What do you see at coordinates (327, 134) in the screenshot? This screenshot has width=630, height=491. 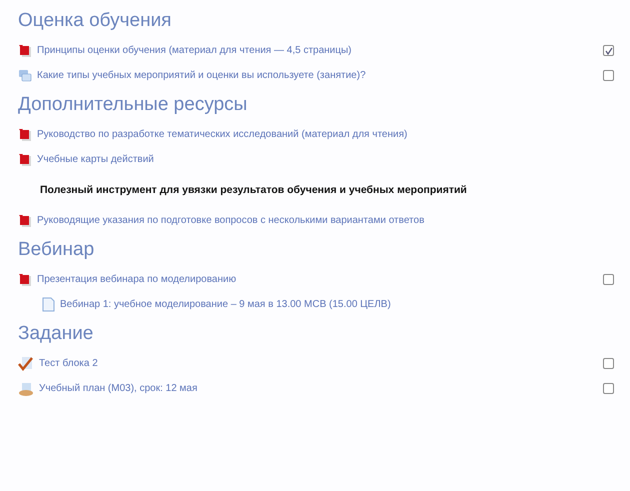 I see `activity-link: Руководство по разработке тематических исследований (материал для чтения)` at bounding box center [327, 134].